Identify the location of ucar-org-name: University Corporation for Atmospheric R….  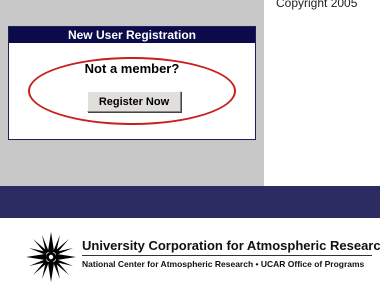
(231, 245).